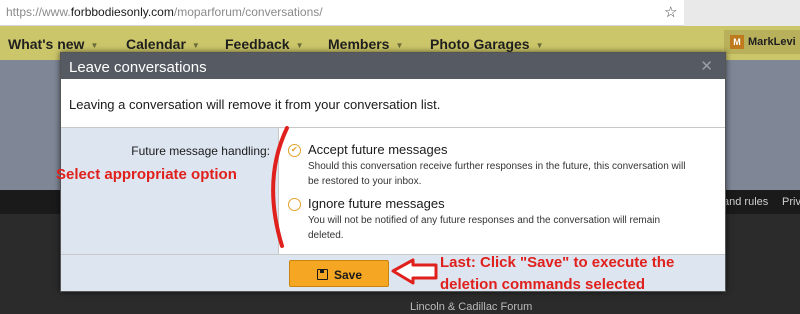 This screenshot has height=314, width=800. What do you see at coordinates (322, 274) in the screenshot?
I see `floppy-disk-icon` at bounding box center [322, 274].